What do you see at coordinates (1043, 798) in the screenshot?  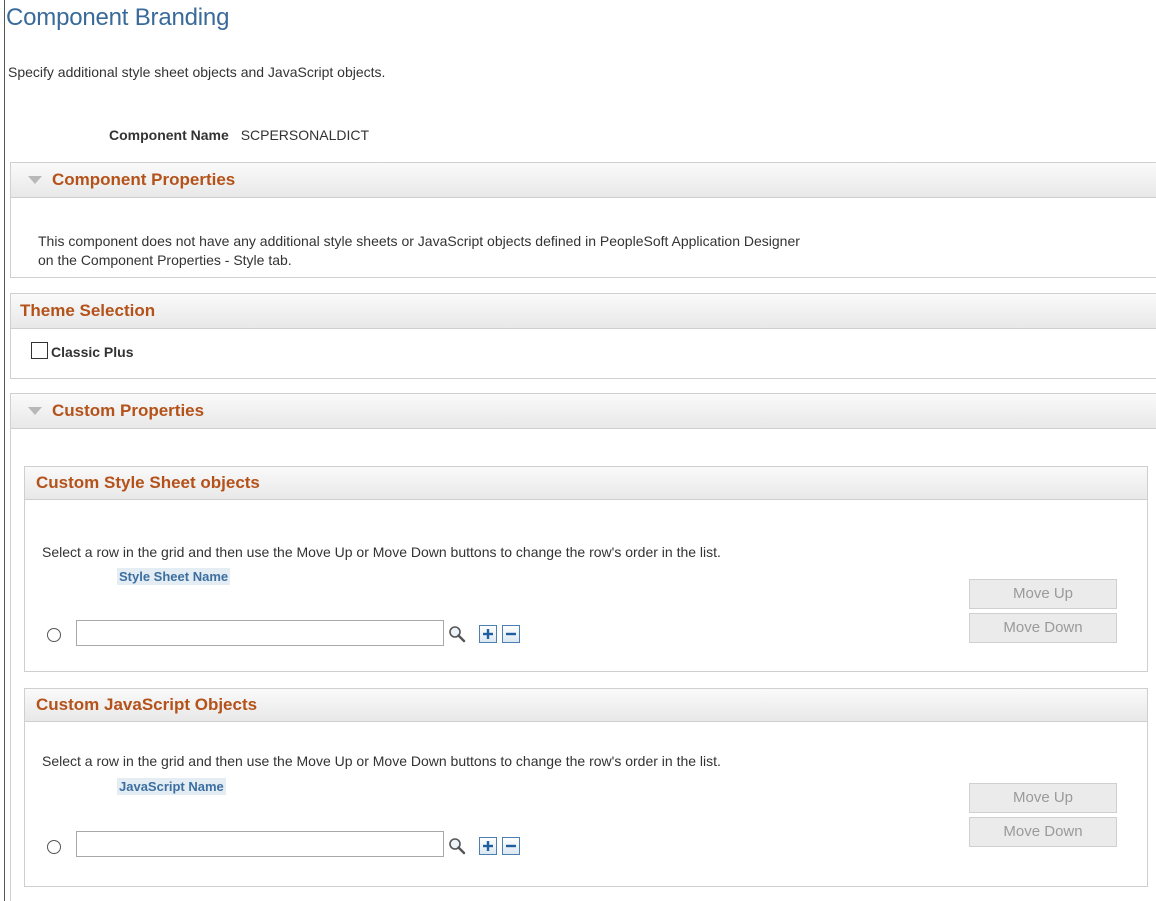 I see `javascript-move-up-button: Move Up` at bounding box center [1043, 798].